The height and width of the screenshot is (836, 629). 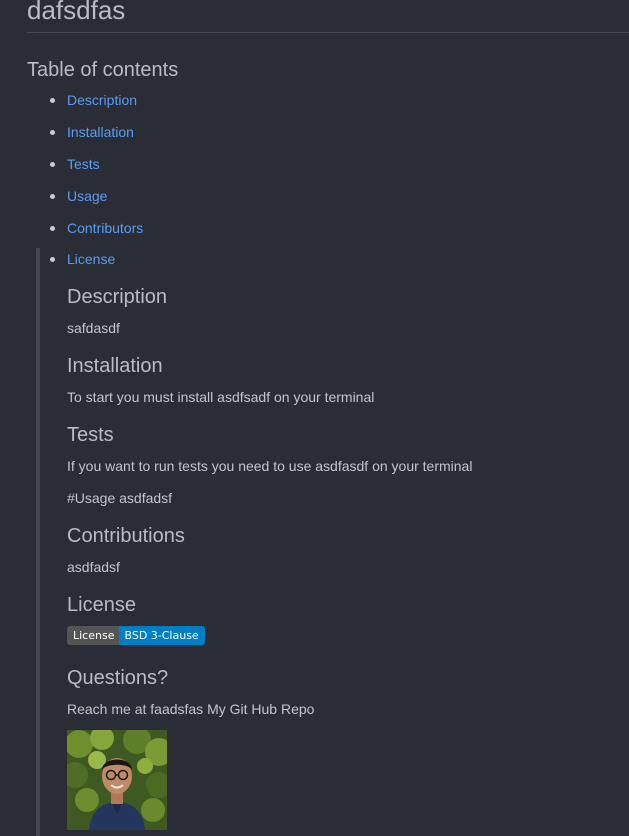 What do you see at coordinates (93, 567) in the screenshot?
I see `contributions-text: asdfadsf` at bounding box center [93, 567].